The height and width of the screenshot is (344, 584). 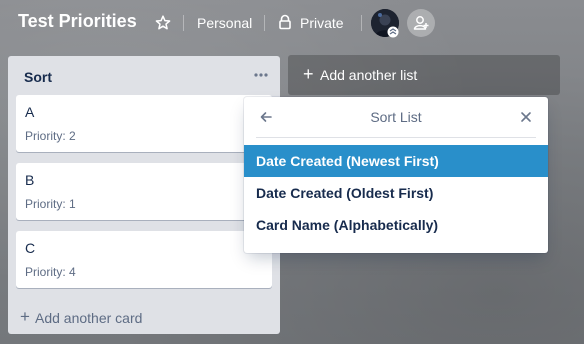 I want to click on visibility-button: Private, so click(x=322, y=23).